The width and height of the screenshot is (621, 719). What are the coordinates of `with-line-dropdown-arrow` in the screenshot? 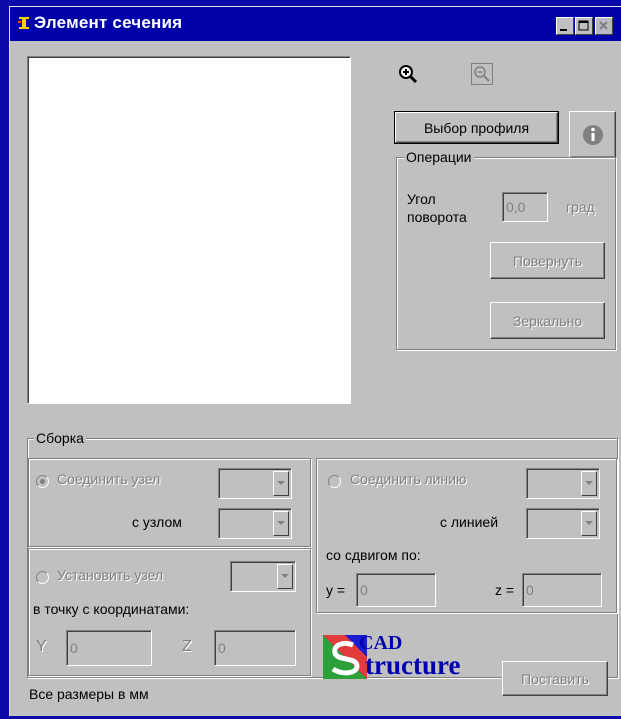 It's located at (589, 523).